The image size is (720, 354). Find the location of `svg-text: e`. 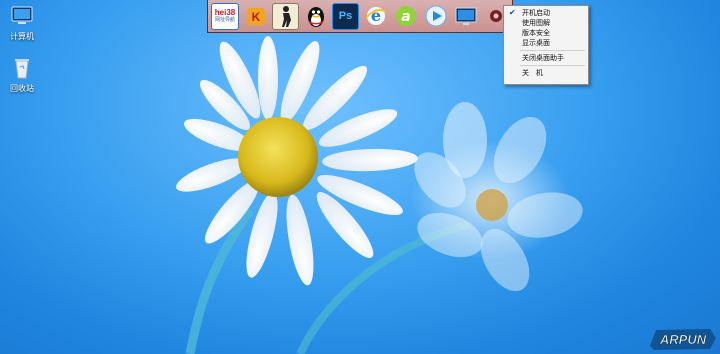

svg-text: e is located at coordinates (375, 15).